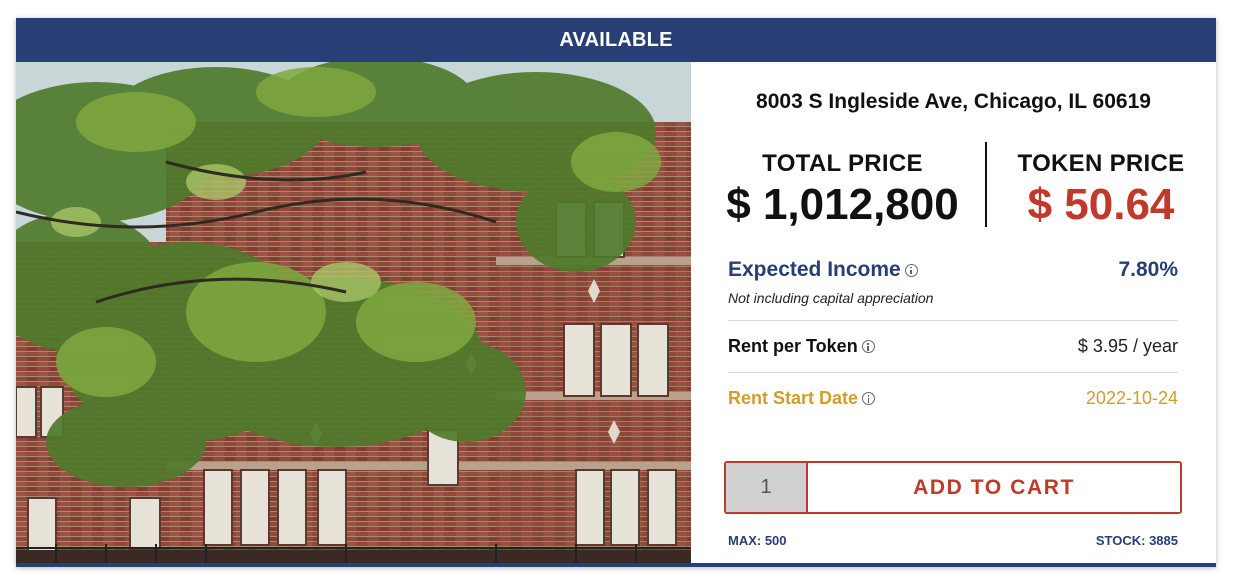  Describe the element at coordinates (994, 487) in the screenshot. I see `add-to-cart-button: ADD TO CART` at that location.